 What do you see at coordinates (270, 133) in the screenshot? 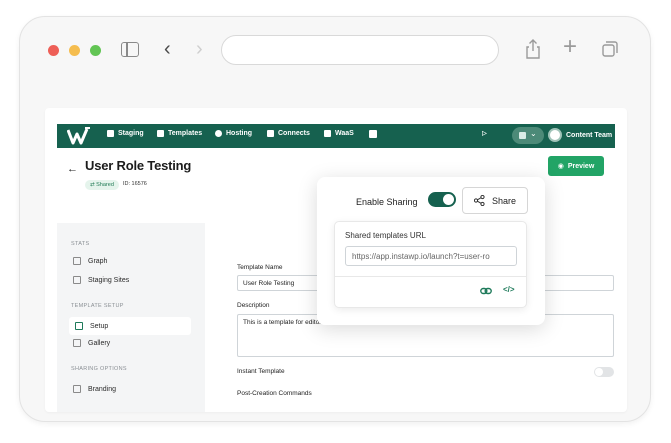
I see `connects-icon` at bounding box center [270, 133].